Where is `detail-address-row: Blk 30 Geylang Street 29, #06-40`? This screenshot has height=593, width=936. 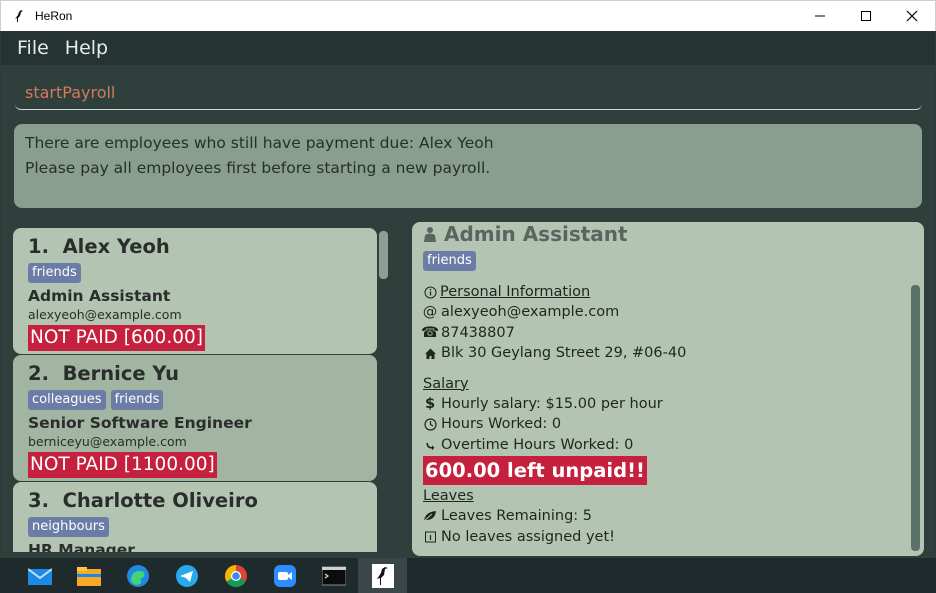 detail-address-row: Blk 30 Geylang Street 29, #06-40 is located at coordinates (668, 353).